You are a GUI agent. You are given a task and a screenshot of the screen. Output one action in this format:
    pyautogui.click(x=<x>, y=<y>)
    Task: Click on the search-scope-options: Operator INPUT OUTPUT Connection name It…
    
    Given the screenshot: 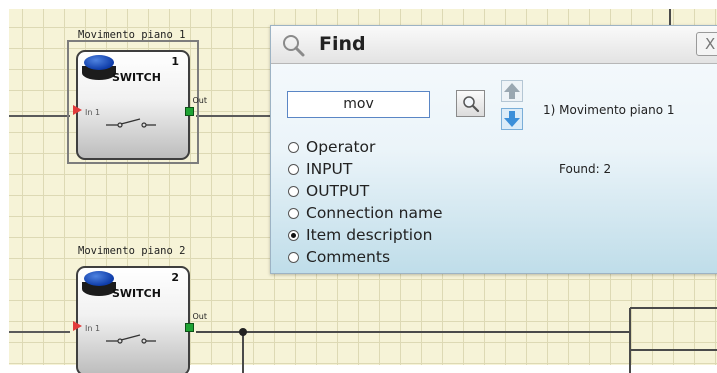 What is the action you would take?
    pyautogui.click(x=365, y=202)
    